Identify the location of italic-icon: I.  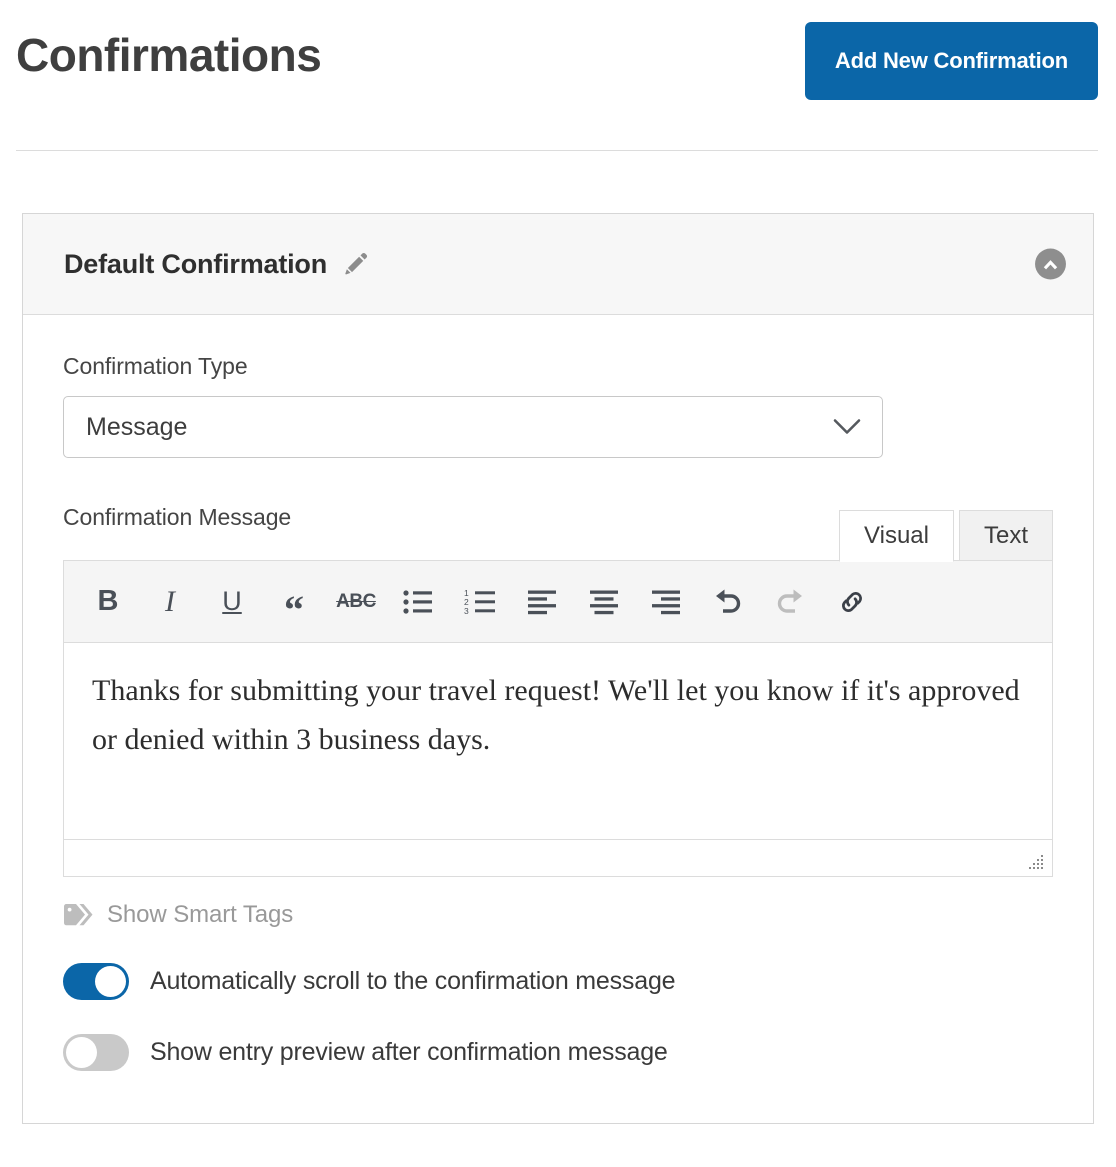
(170, 602).